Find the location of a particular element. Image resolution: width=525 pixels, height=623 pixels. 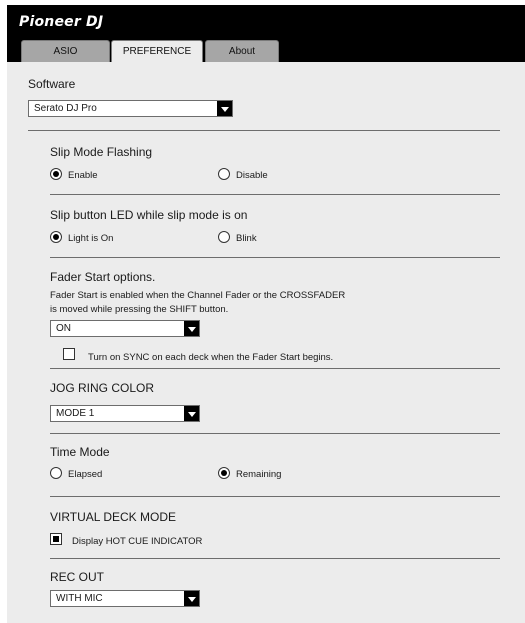

check-mark is located at coordinates (56, 539).